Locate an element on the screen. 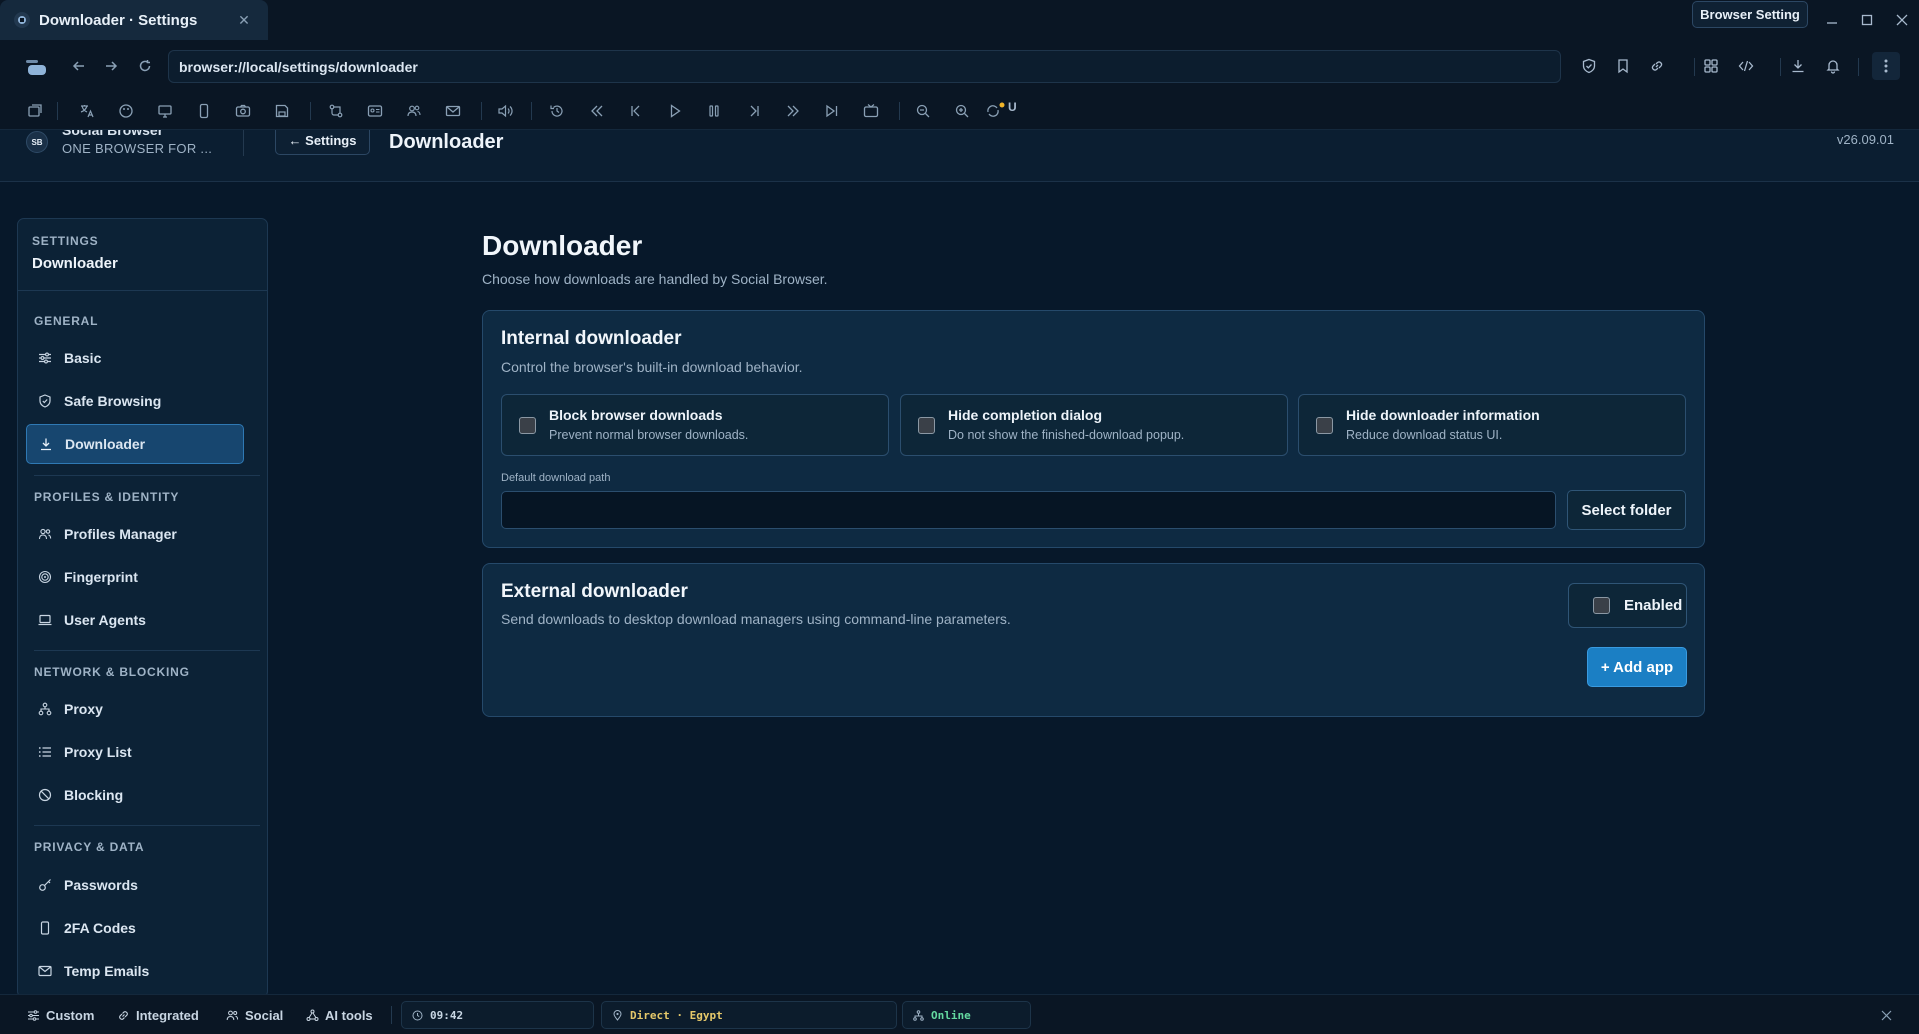 This screenshot has width=1919, height=1034. sidebar-item-2fa-codes: 2FA Codes is located at coordinates (135, 928).